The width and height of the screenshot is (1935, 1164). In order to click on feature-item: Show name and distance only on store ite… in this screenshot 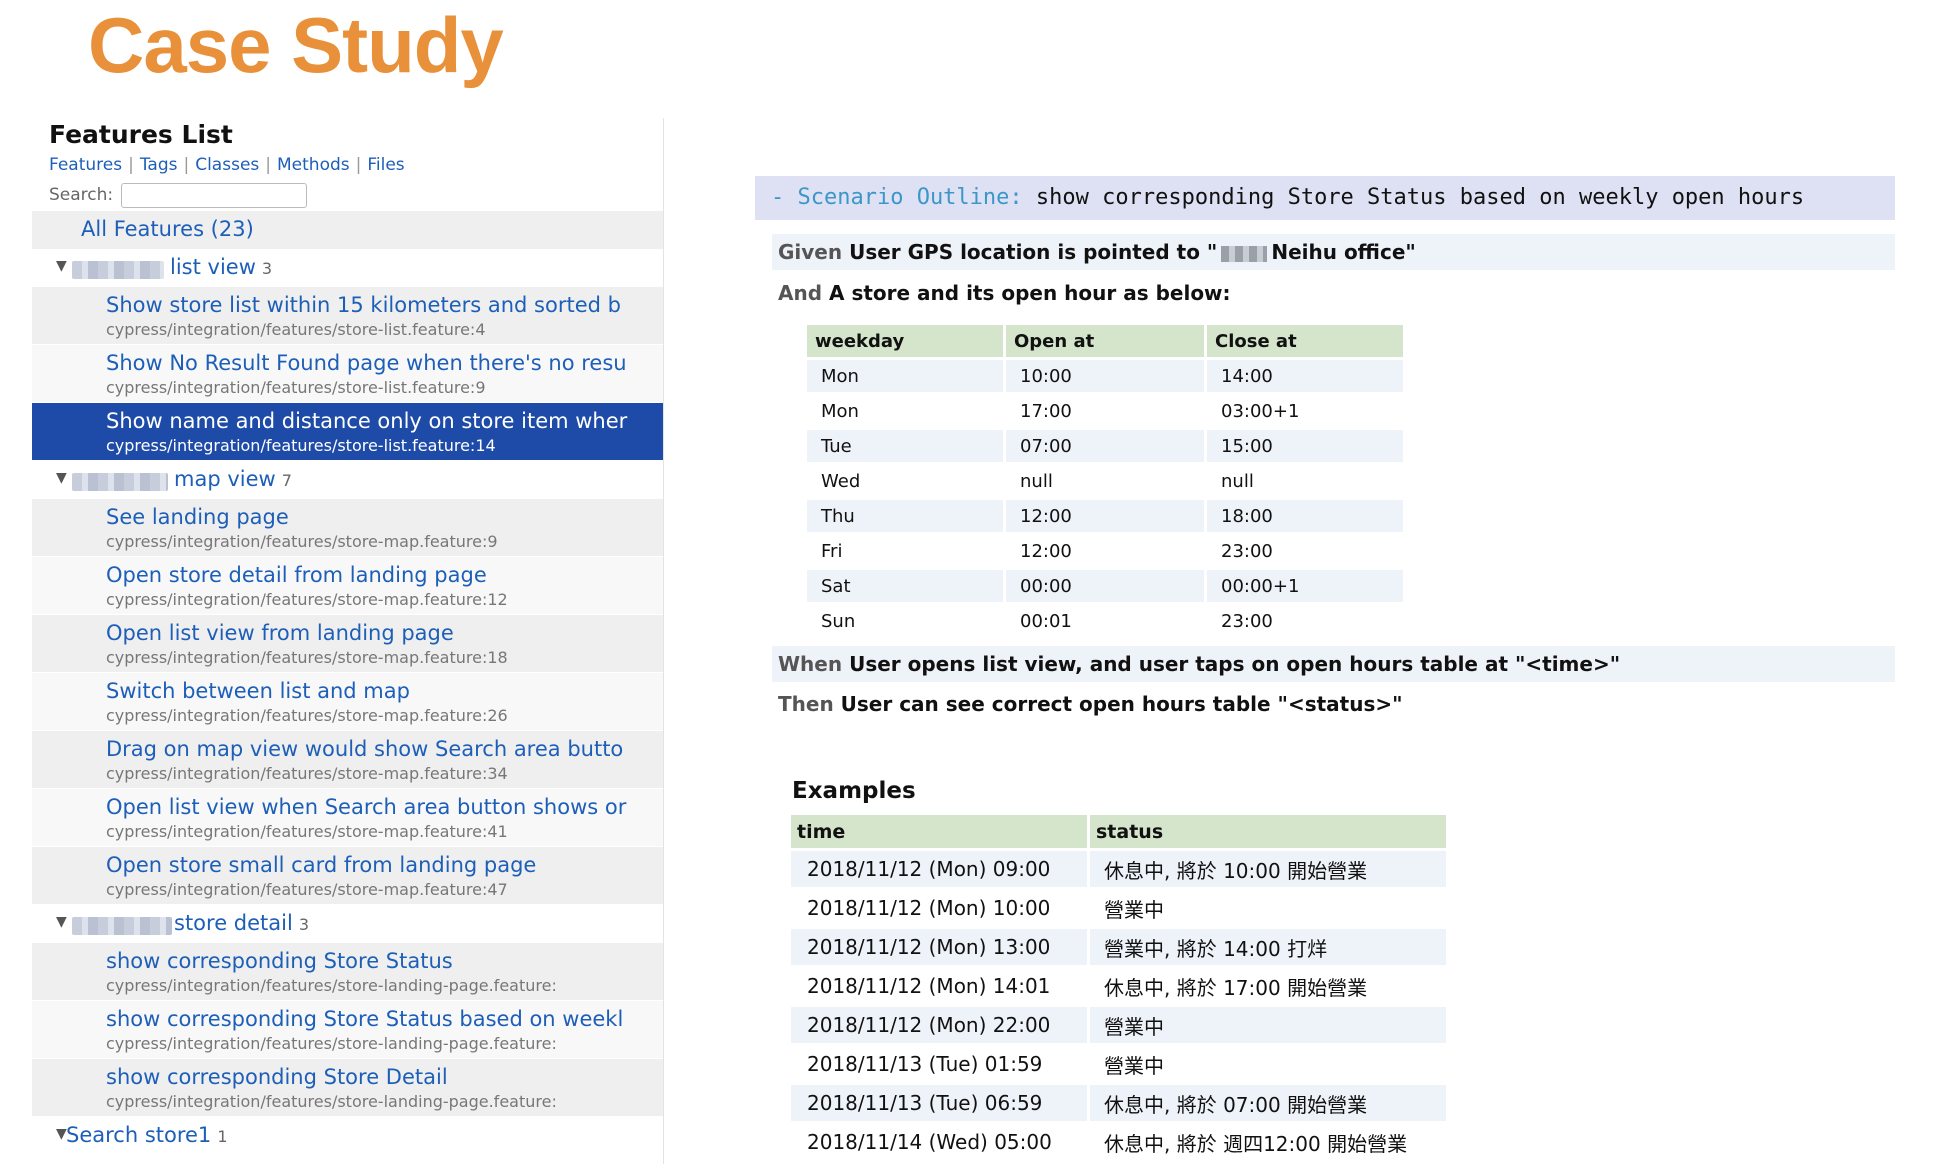, I will do `click(347, 432)`.